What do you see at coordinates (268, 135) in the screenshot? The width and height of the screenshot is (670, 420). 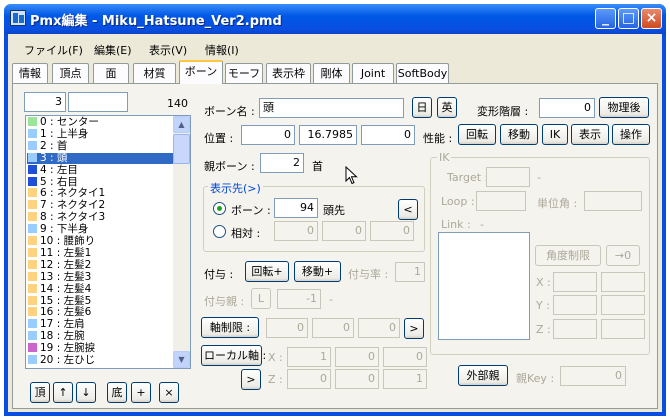 I see `position-x-input: 0` at bounding box center [268, 135].